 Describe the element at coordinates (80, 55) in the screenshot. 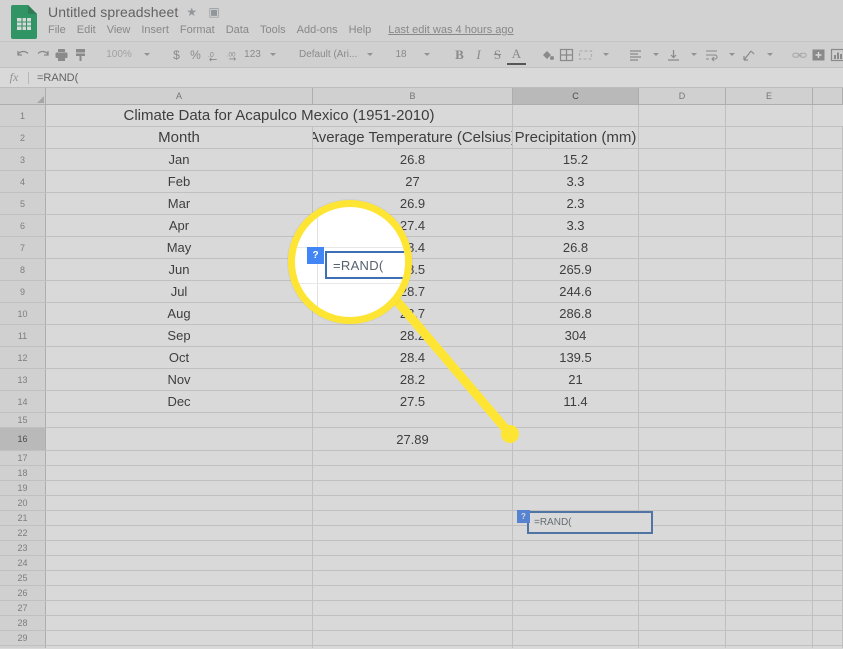

I see `paint-format-icon` at that location.